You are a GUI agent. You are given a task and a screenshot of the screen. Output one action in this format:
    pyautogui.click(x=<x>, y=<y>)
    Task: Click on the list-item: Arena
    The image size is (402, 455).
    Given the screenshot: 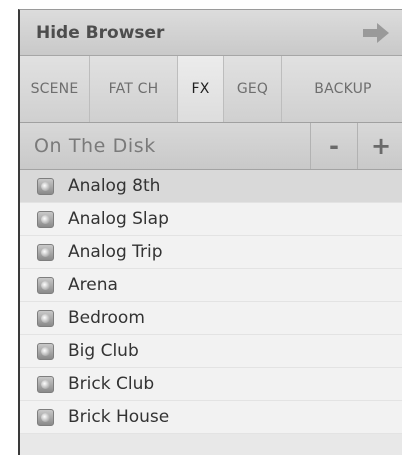 What is the action you would take?
    pyautogui.click(x=211, y=285)
    